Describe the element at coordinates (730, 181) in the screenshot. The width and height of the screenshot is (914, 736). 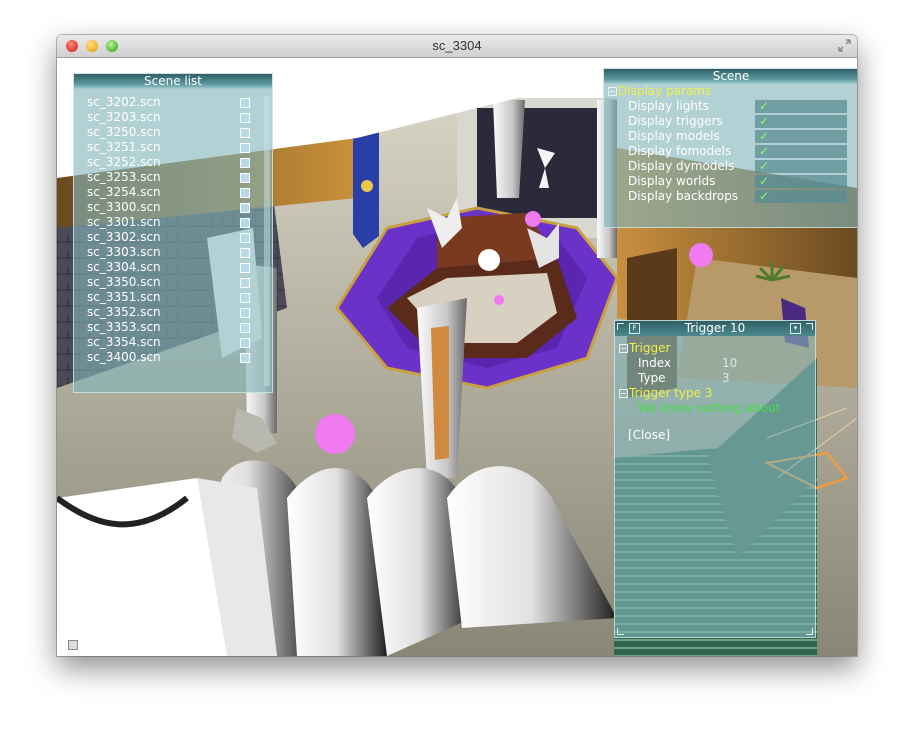
I see `display-param-row: Display worlds ✓` at that location.